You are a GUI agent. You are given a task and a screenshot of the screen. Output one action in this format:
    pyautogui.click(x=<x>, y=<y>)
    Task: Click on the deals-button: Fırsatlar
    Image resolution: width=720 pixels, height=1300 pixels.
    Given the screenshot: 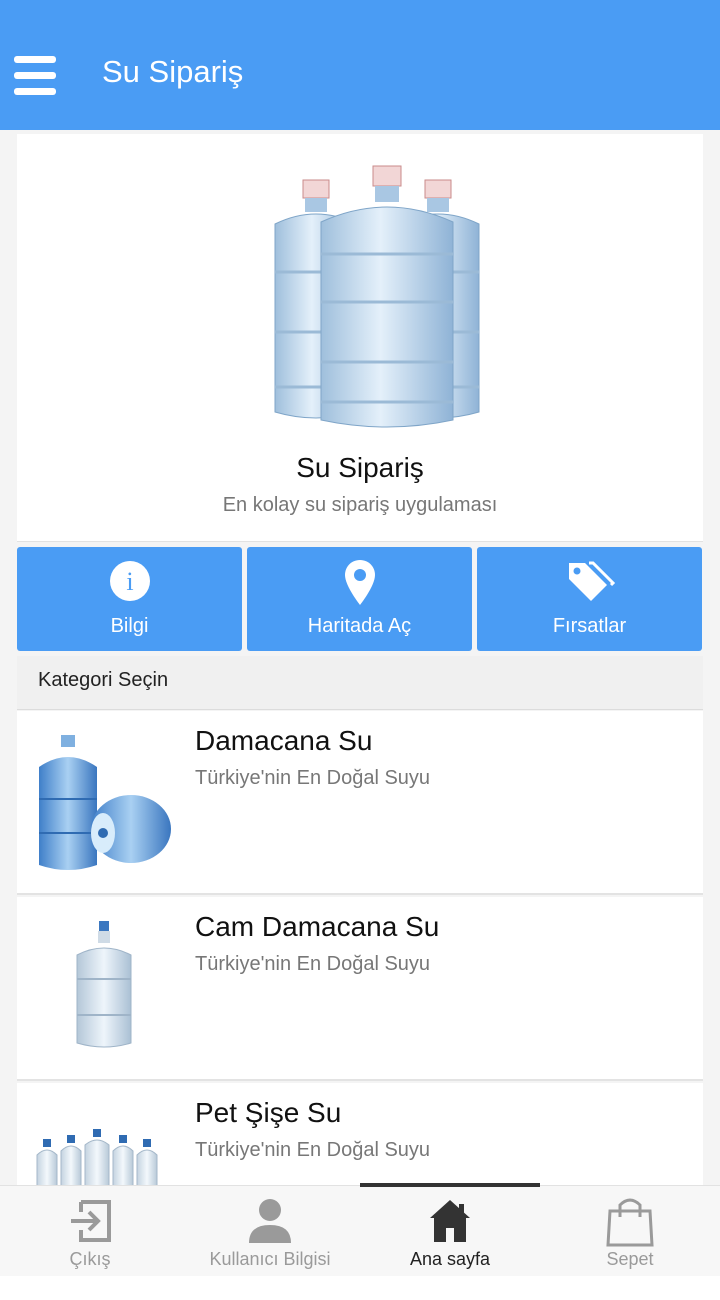 What is the action you would take?
    pyautogui.click(x=589, y=599)
    